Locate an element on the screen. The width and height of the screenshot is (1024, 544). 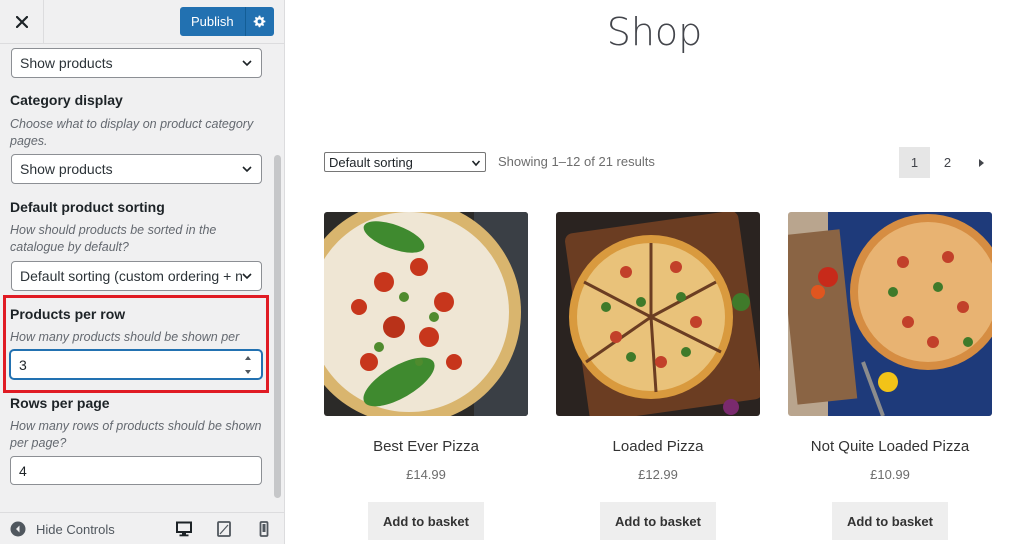
sidebar-footer: Hide Controls is located at coordinates (142, 528).